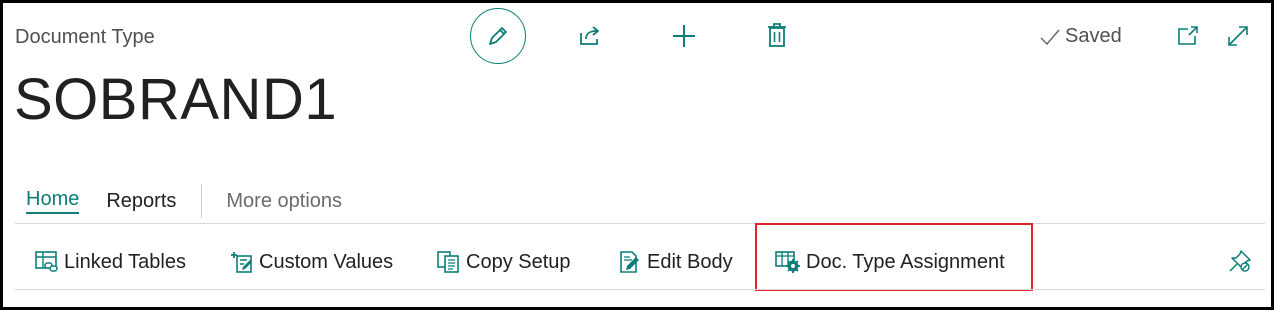  I want to click on expand-button, so click(1238, 36).